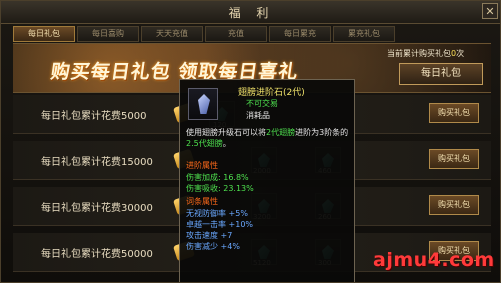 Image resolution: width=501 pixels, height=283 pixels. What do you see at coordinates (307, 132) in the screenshot?
I see `desc-mid: 进阶为` at bounding box center [307, 132].